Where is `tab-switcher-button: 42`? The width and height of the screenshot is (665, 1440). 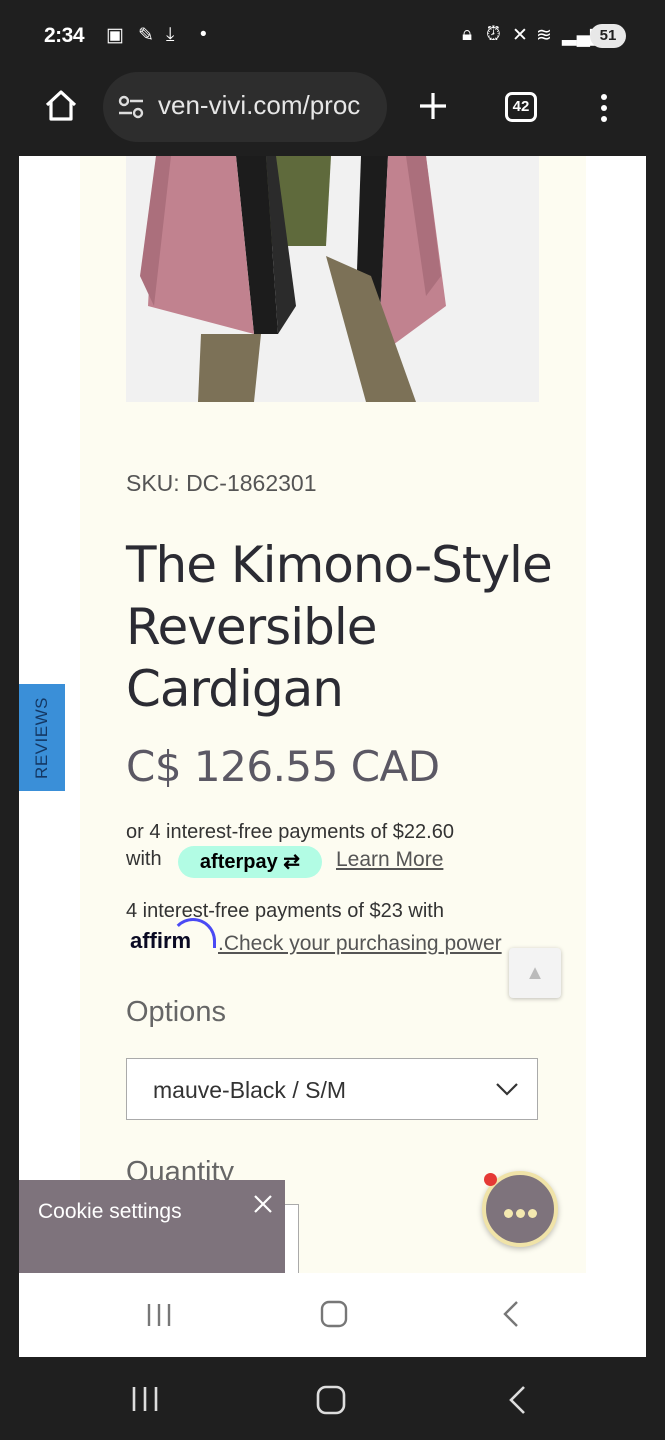 tab-switcher-button: 42 is located at coordinates (521, 107).